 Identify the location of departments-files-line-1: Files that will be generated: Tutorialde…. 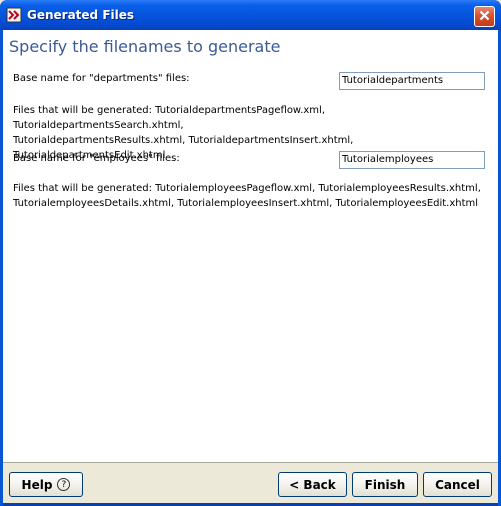
(169, 118).